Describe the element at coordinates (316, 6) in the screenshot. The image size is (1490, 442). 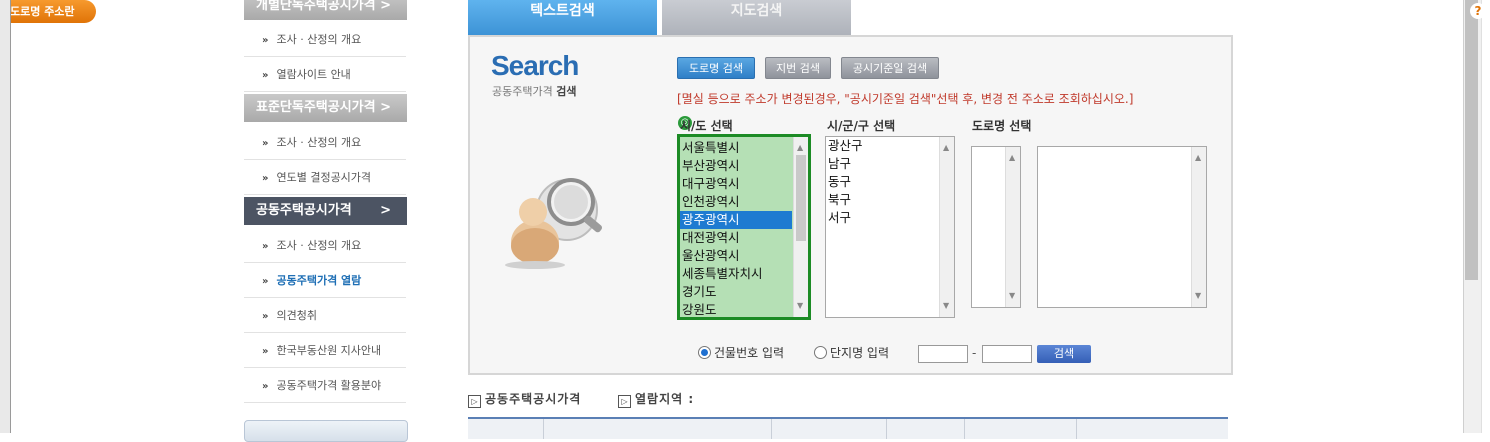
I see `sidebar-section-label: 개별단독주택공시가격` at that location.